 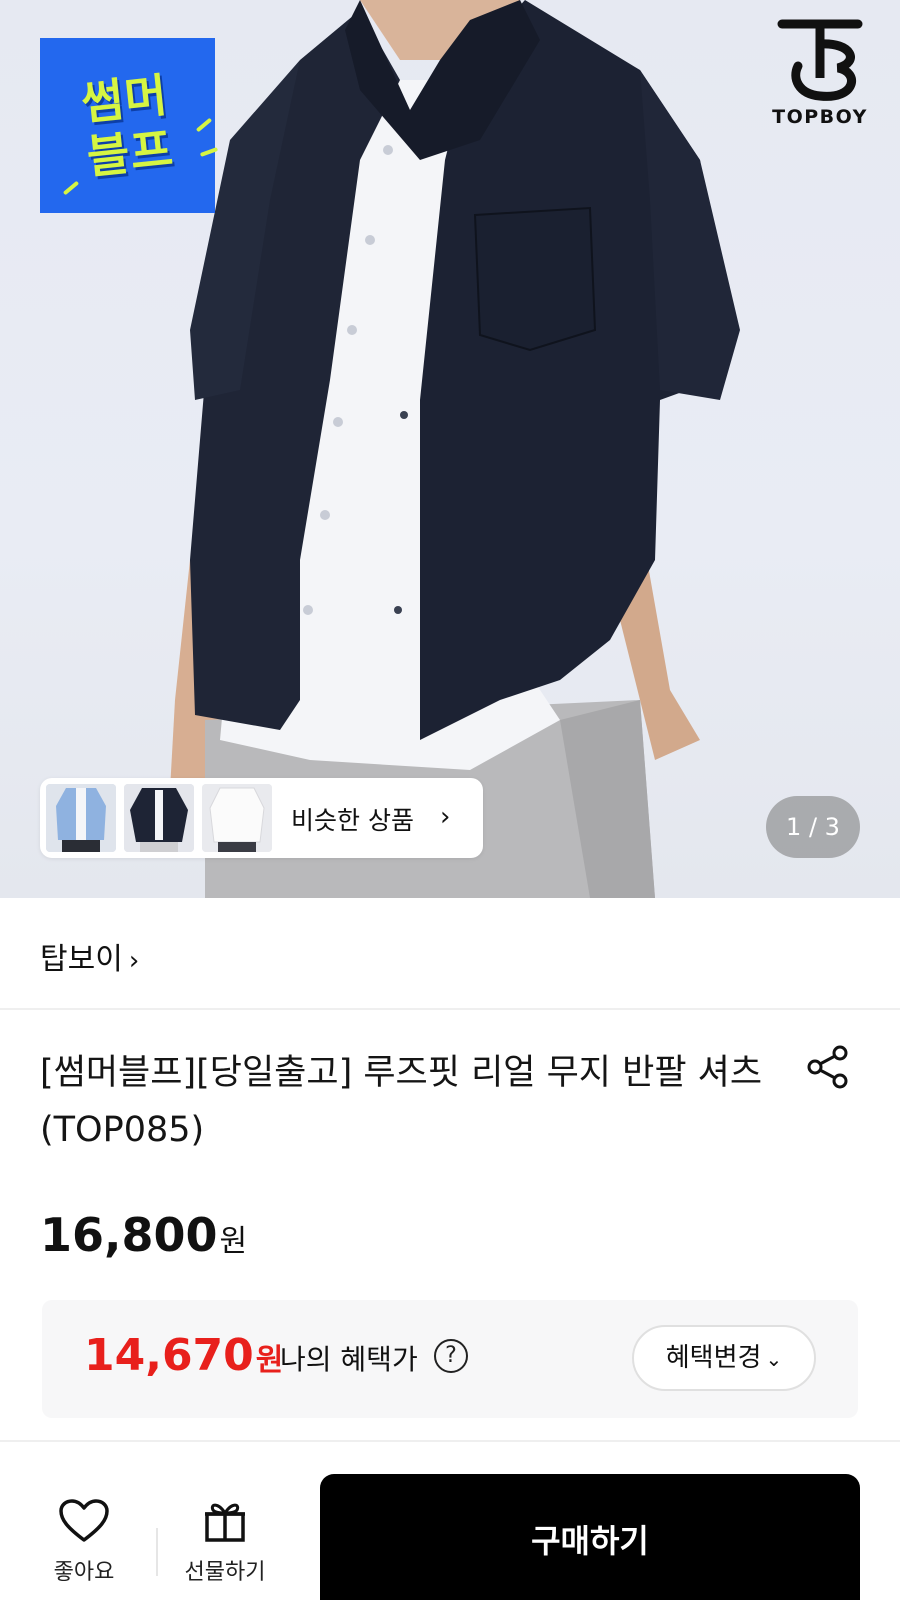 What do you see at coordinates (129, 1235) in the screenshot?
I see `original-price: 16,800` at bounding box center [129, 1235].